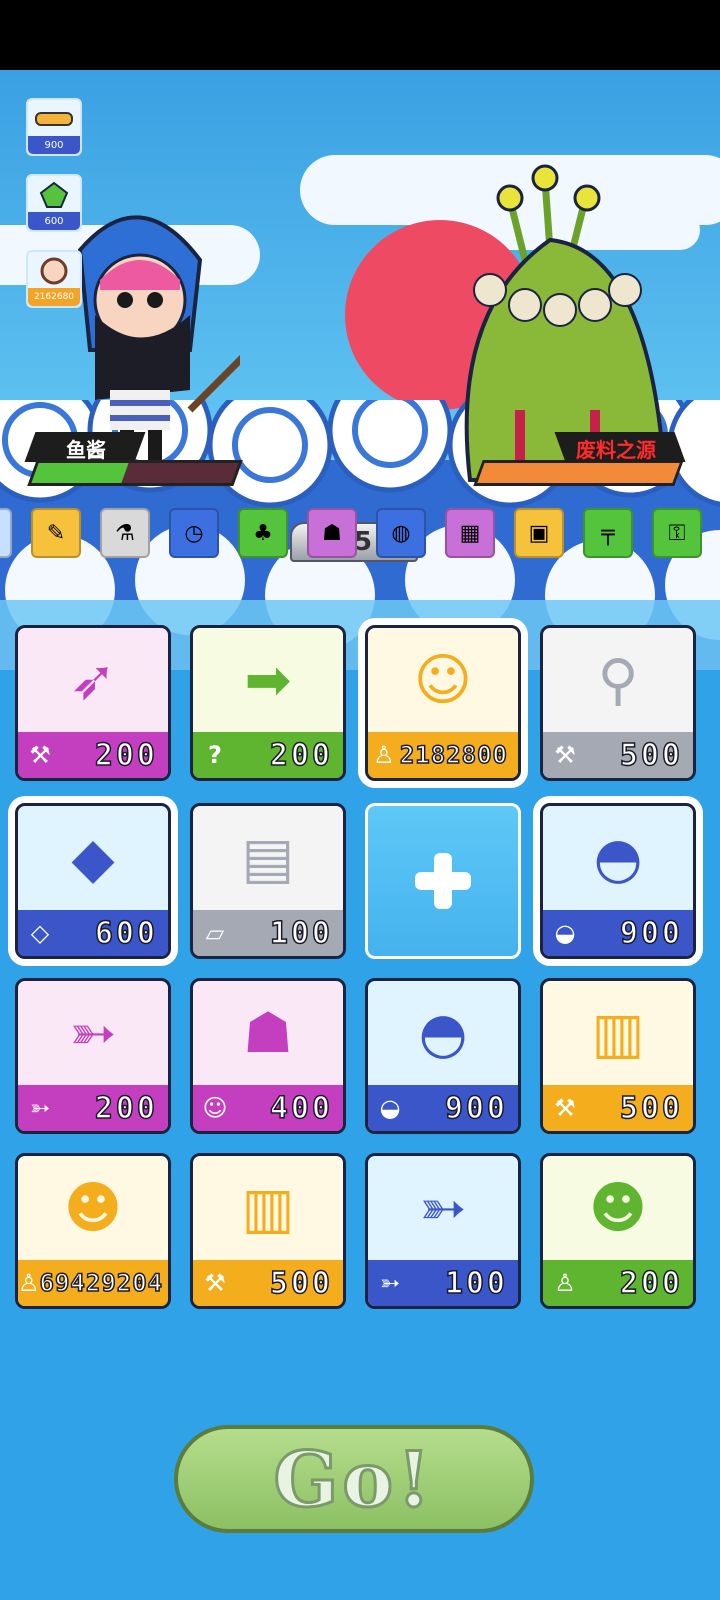 Image resolution: width=720 pixels, height=1600 pixels. I want to click on status-bar, so click(360, 35).